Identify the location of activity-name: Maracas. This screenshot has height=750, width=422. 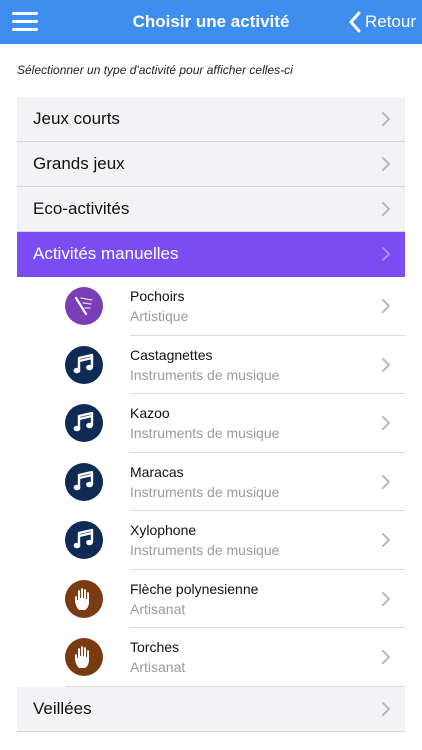
(157, 471).